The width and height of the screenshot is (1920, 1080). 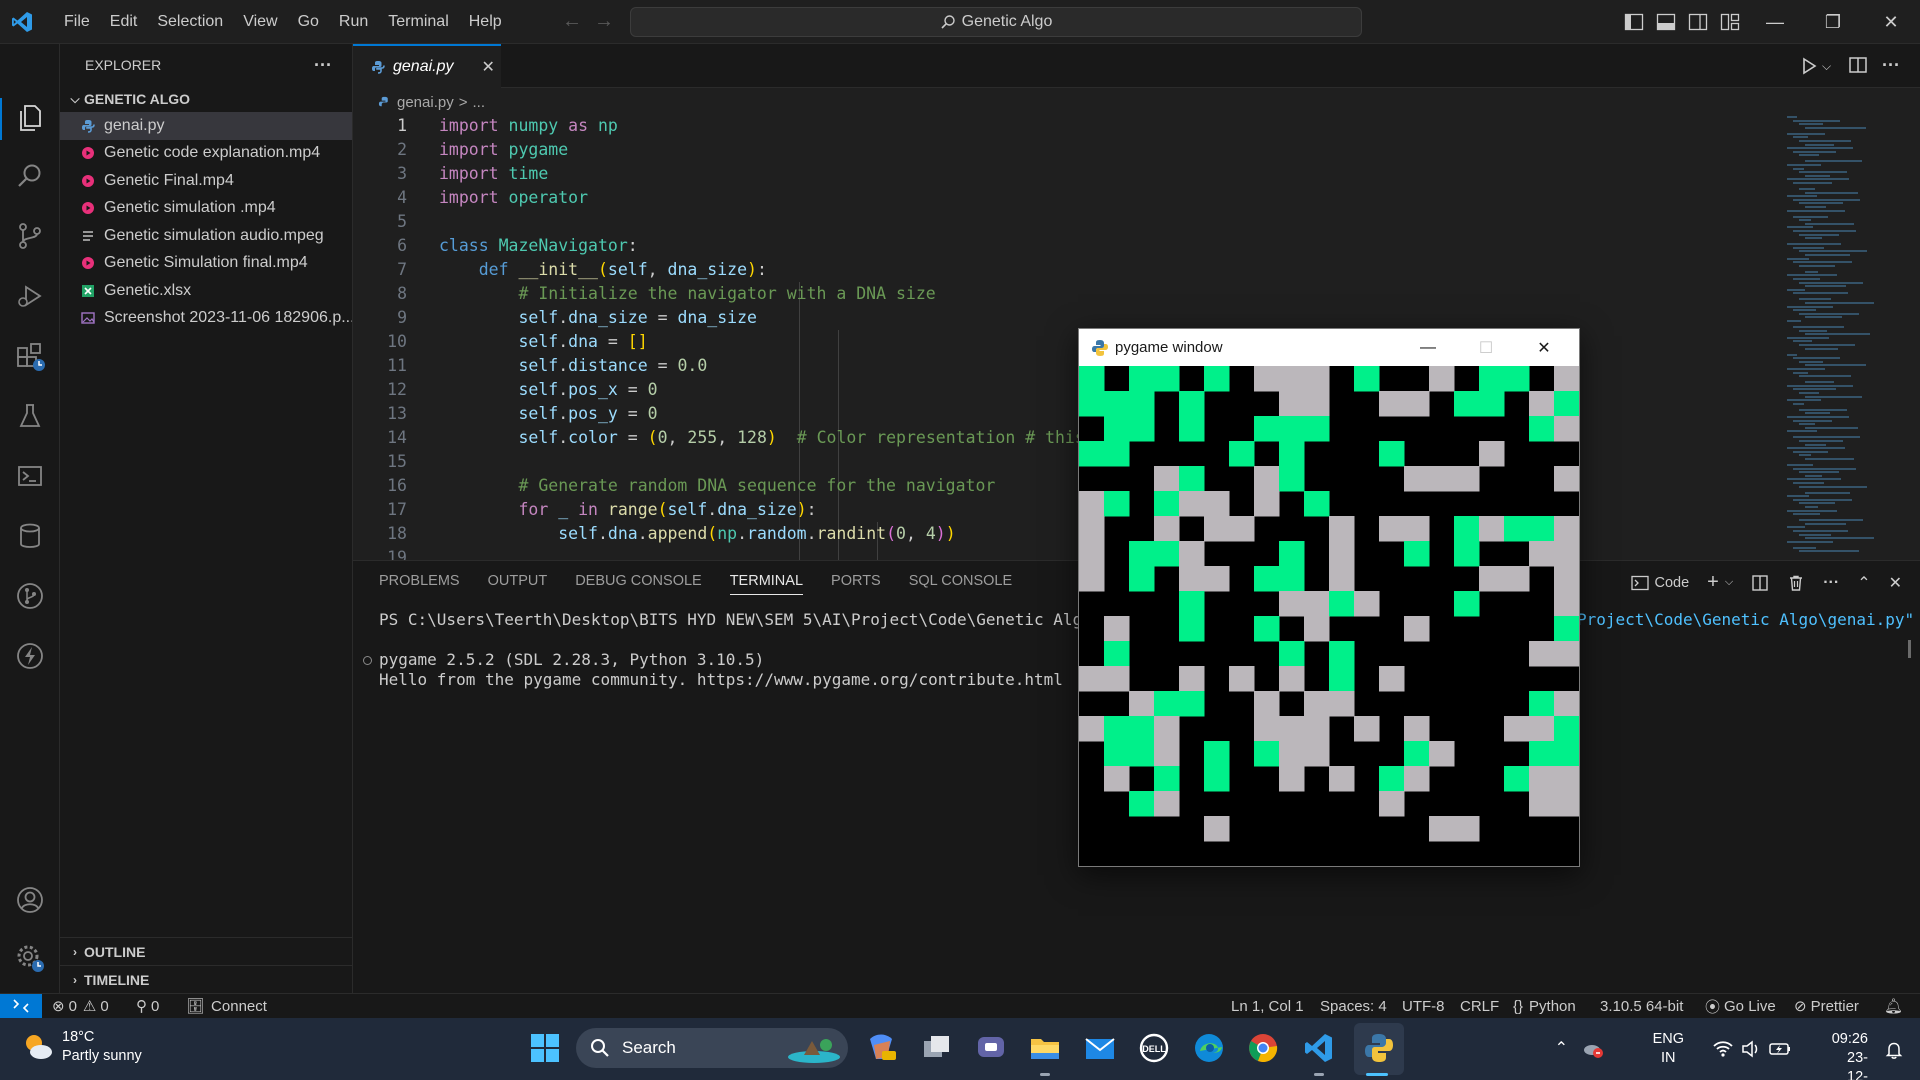 I want to click on explorer-icon, so click(x=30, y=118).